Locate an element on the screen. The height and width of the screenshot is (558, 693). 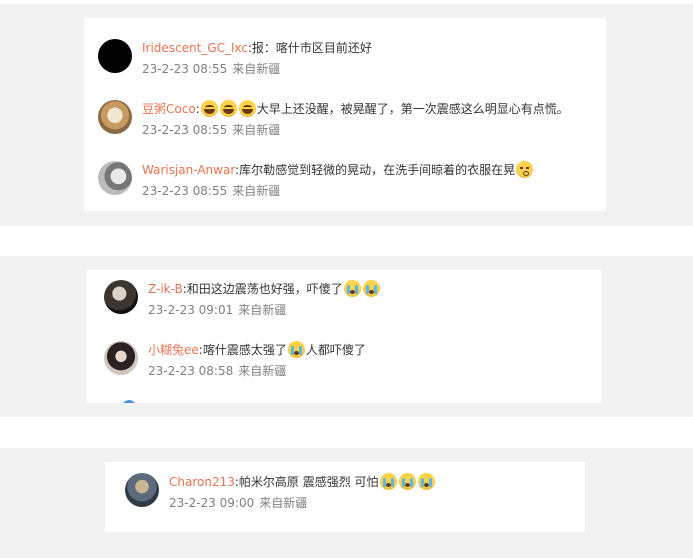
comment-username: 豆粥Coco is located at coordinates (169, 109).